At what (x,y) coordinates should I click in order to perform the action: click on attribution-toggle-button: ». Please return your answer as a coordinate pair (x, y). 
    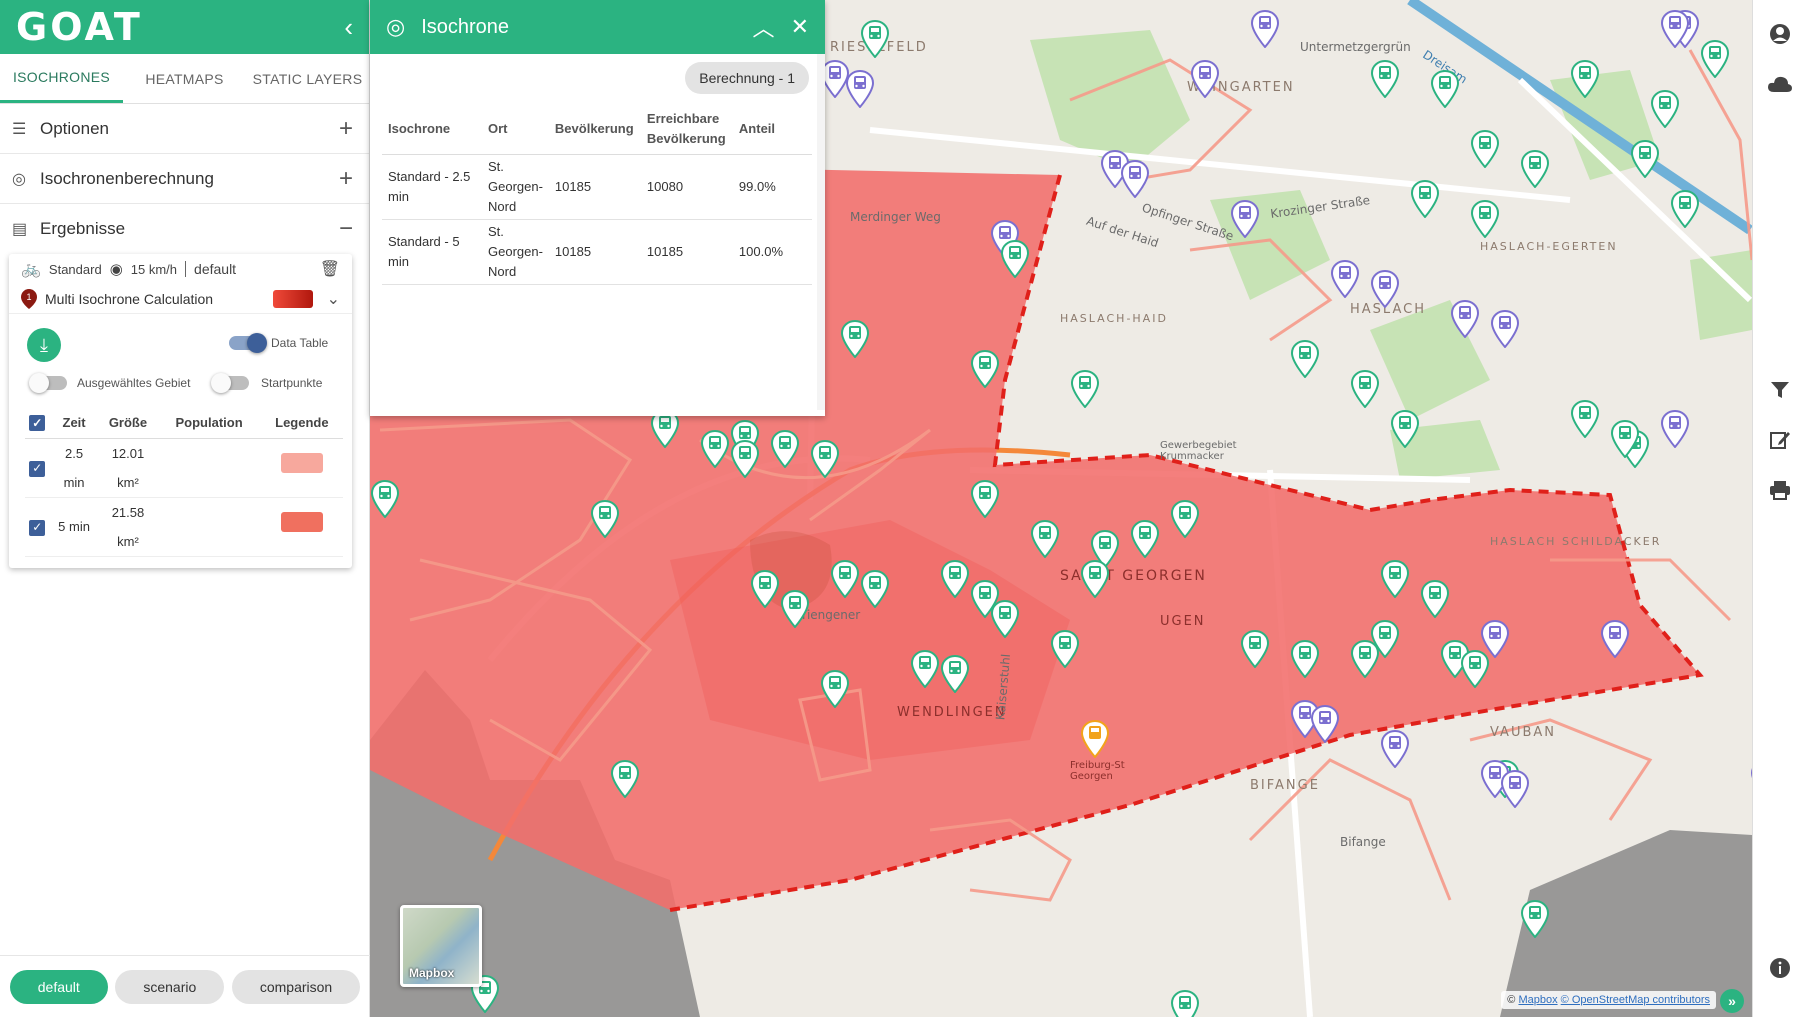
    Looking at the image, I should click on (1732, 1001).